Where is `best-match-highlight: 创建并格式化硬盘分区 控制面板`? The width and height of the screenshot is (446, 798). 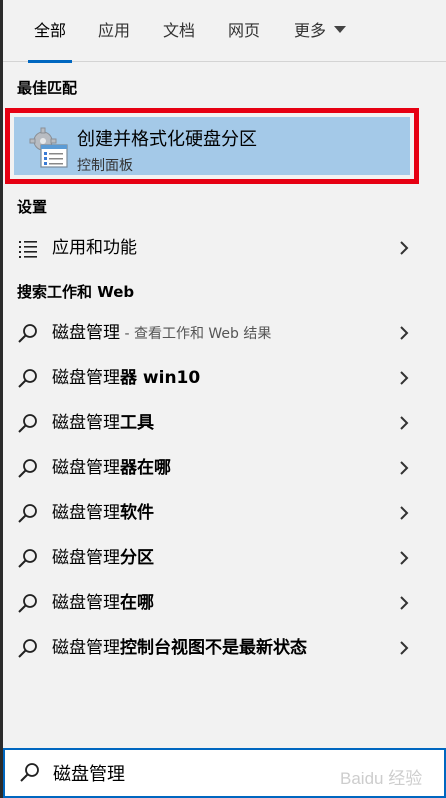 best-match-highlight: 创建并格式化硬盘分区 控制面板 is located at coordinates (212, 146).